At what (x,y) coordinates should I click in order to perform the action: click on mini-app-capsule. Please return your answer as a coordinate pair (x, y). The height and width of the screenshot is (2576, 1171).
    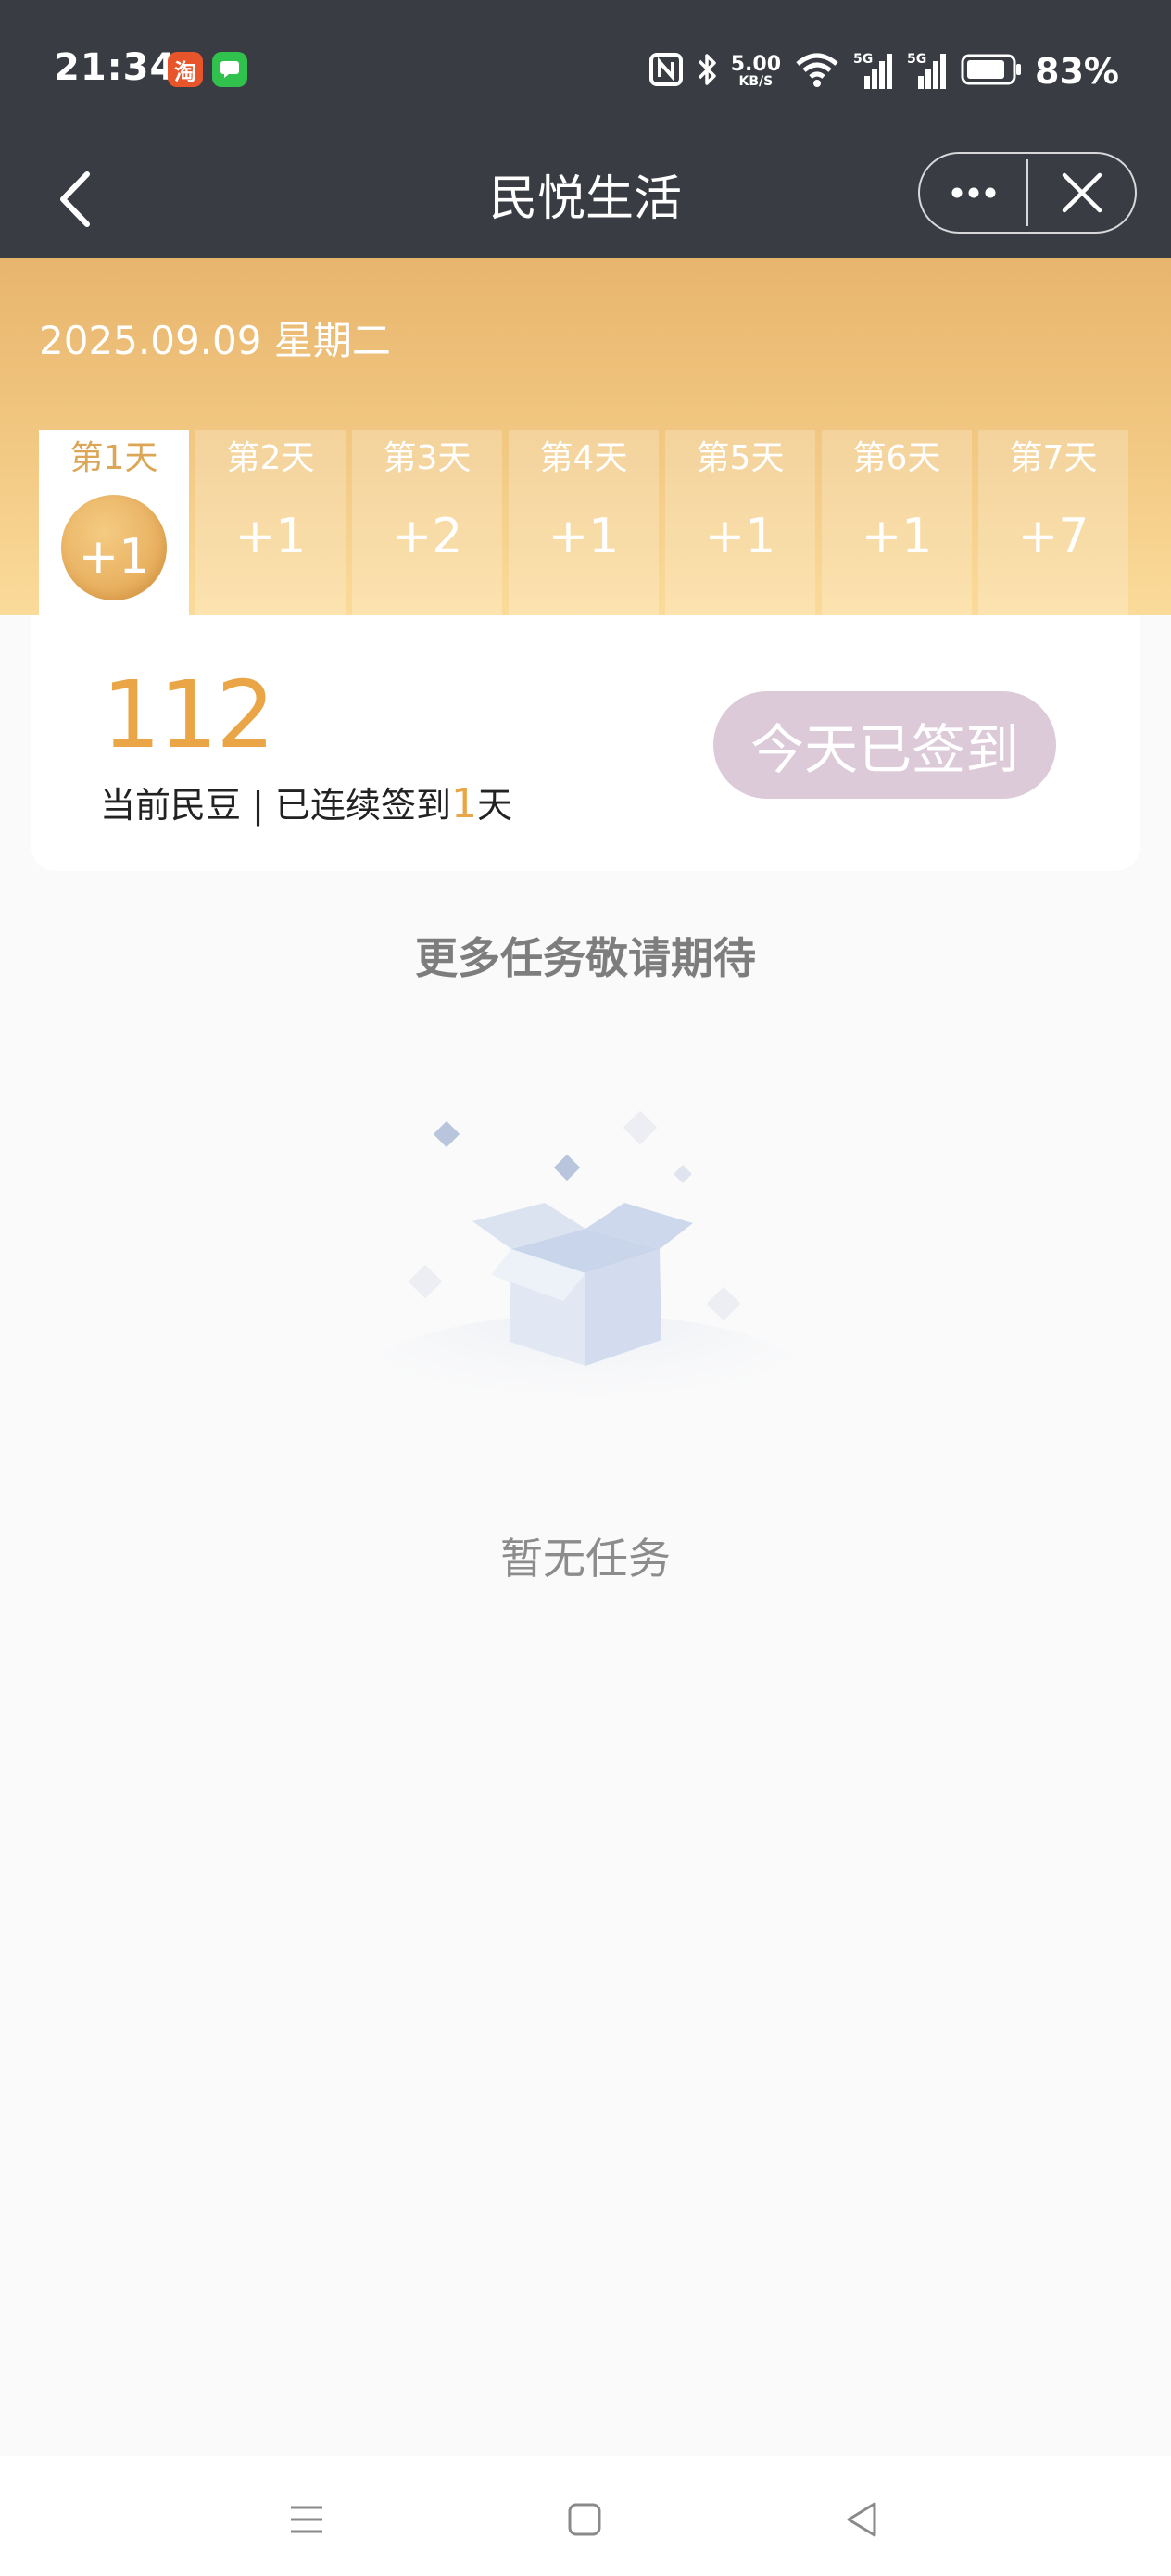
    Looking at the image, I should click on (1028, 193).